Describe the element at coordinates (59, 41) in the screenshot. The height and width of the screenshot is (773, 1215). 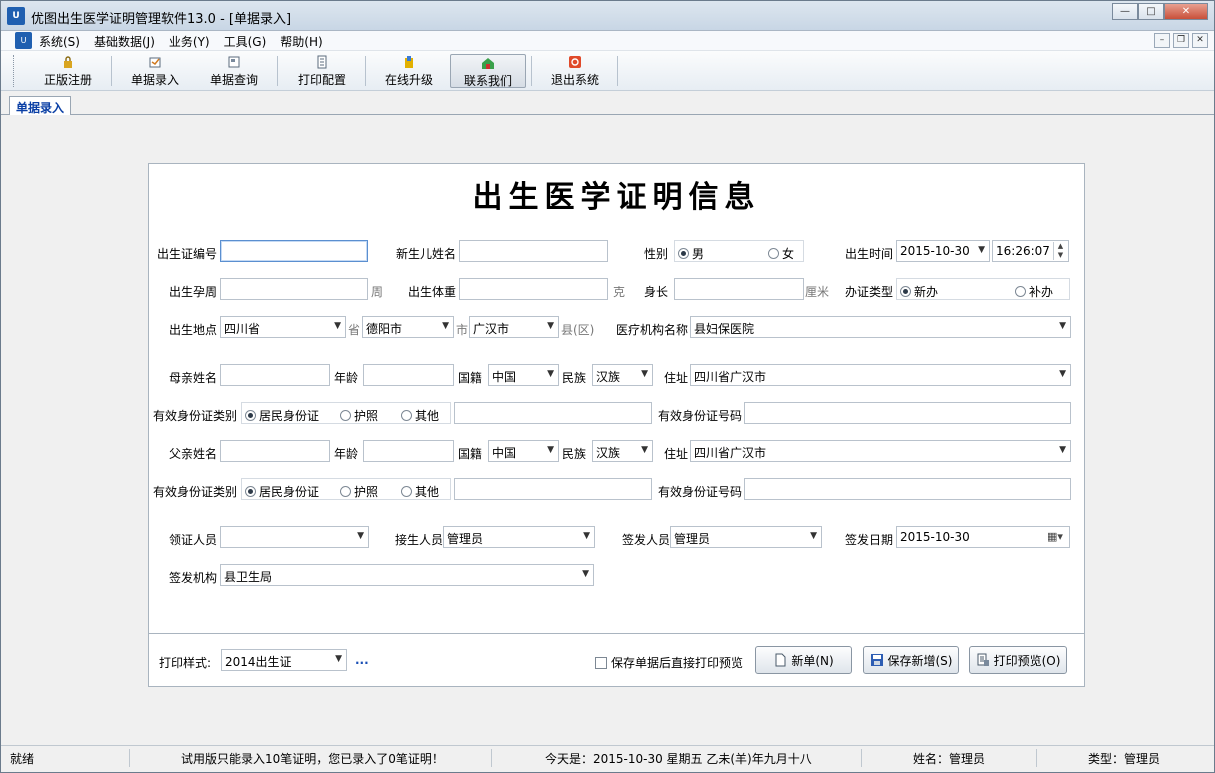
I see `menu-system: 系统(S)` at that location.